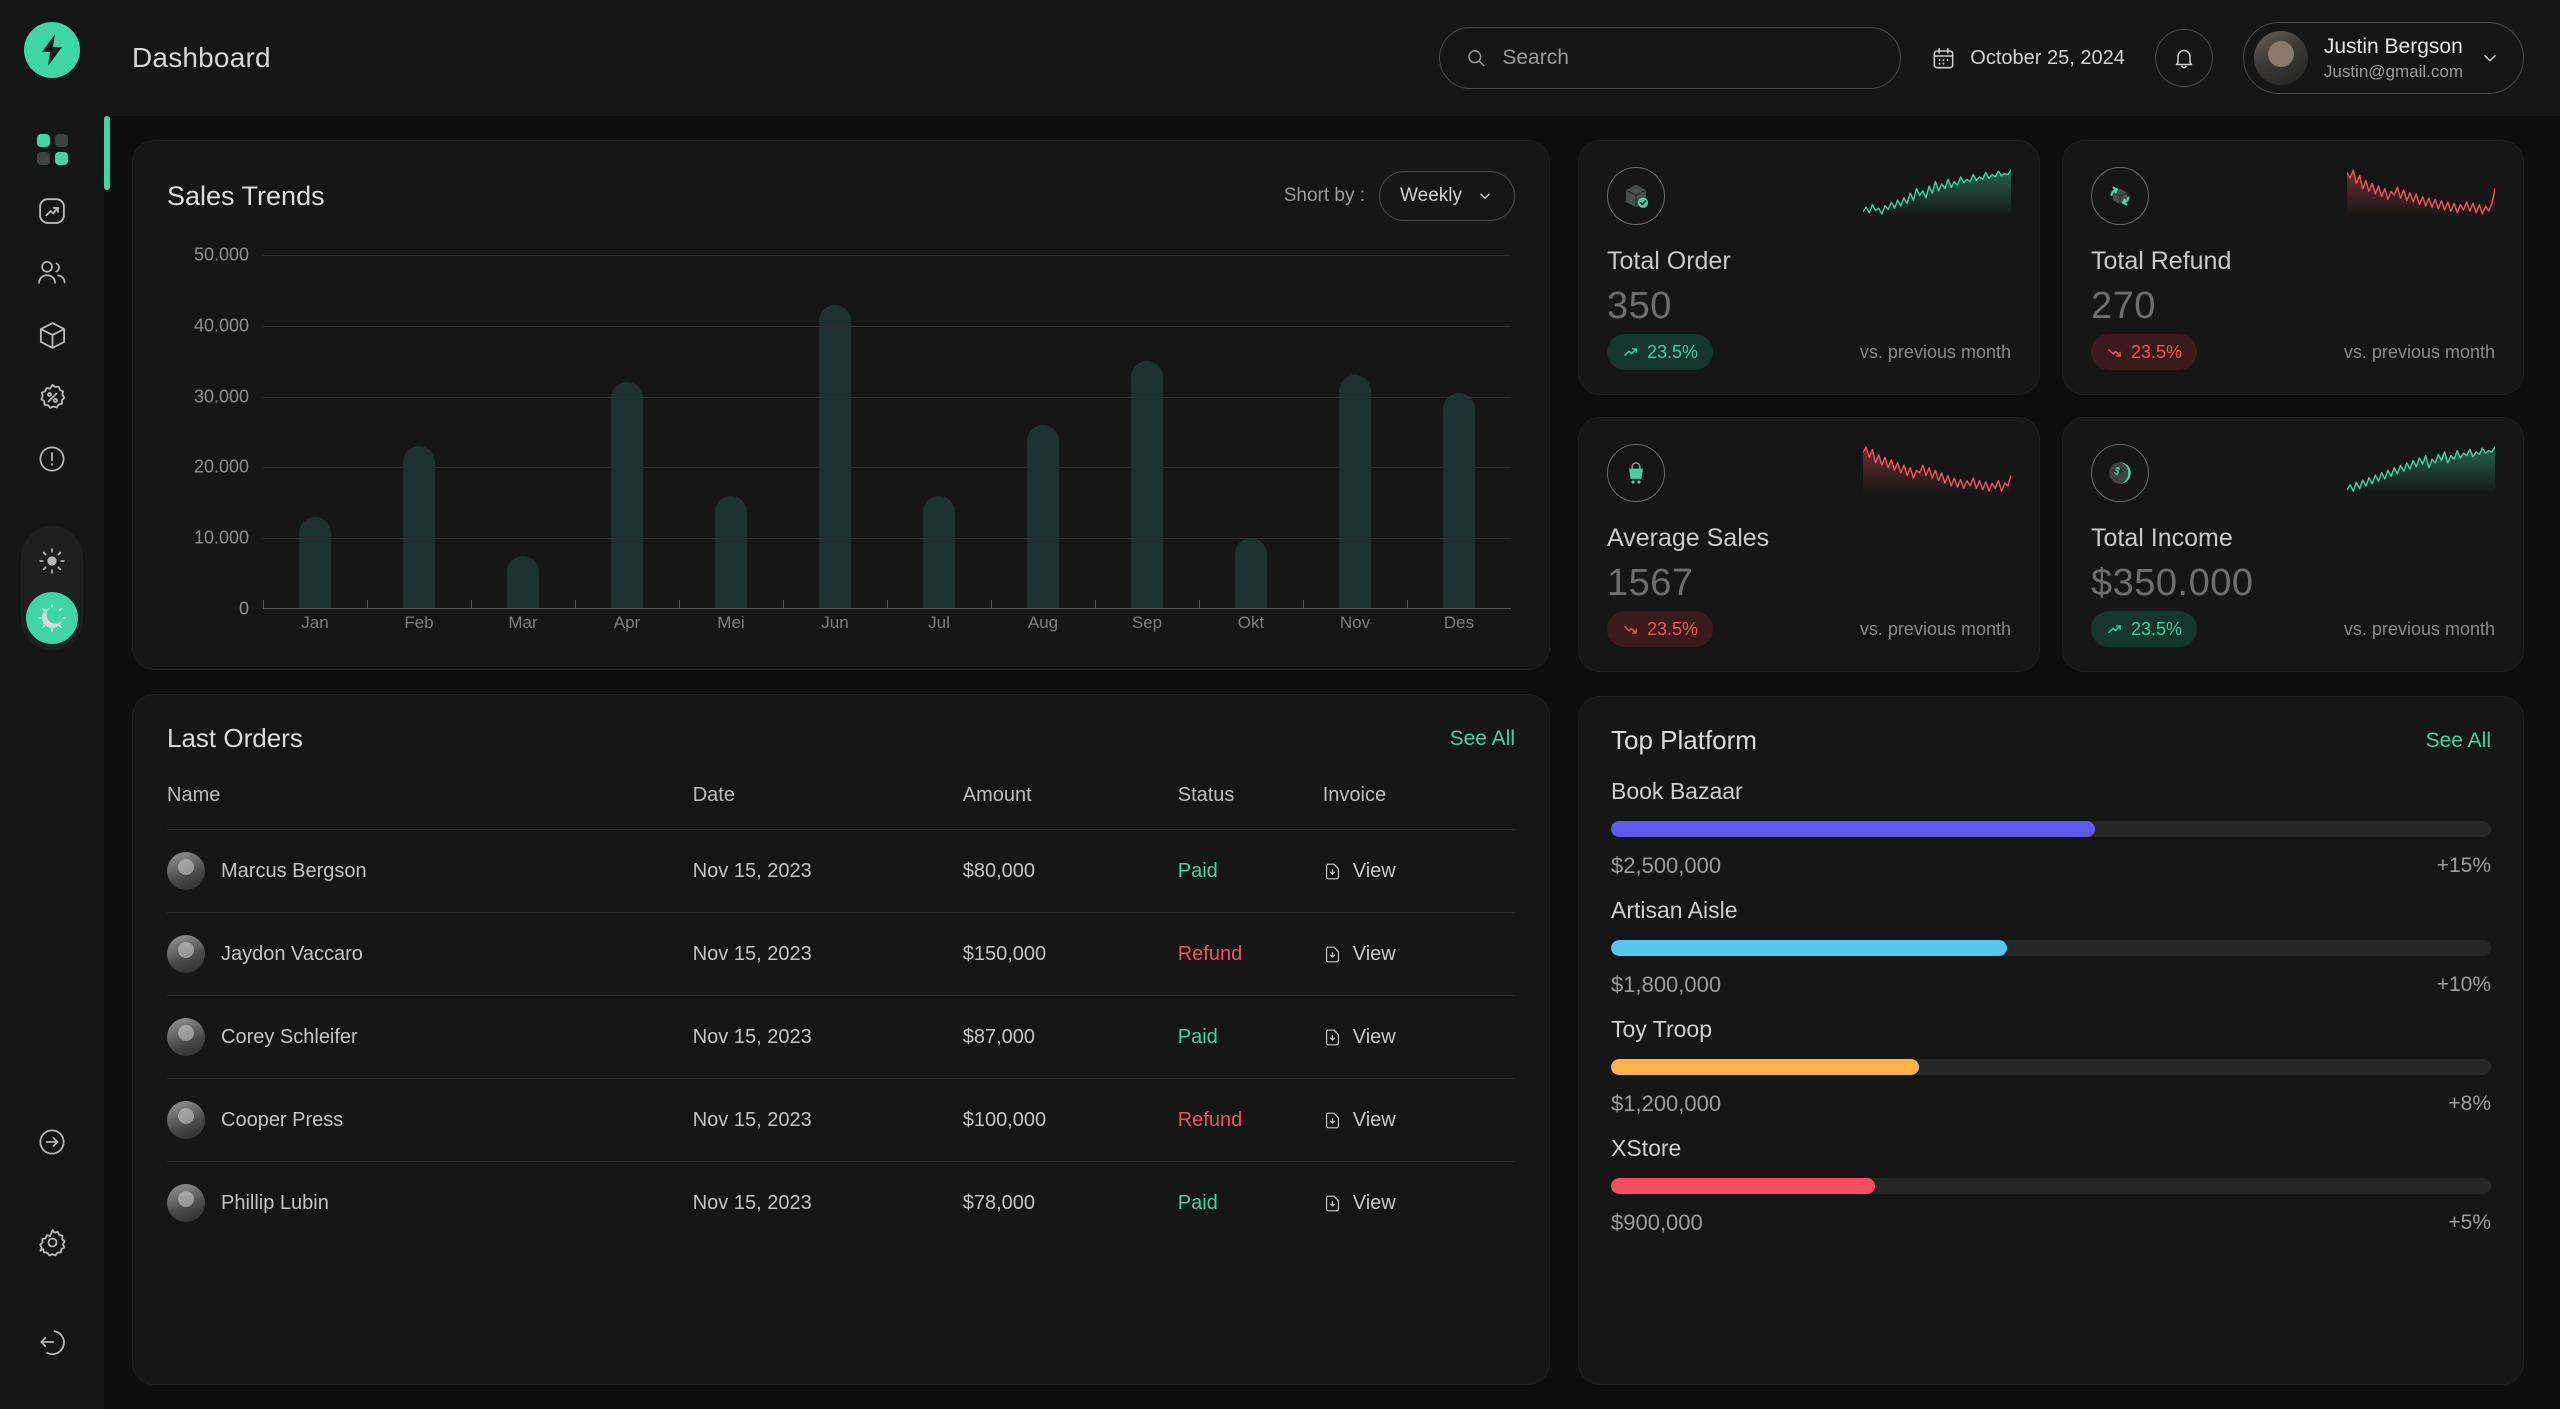 This screenshot has width=2560, height=1409. I want to click on chevron-down-icon, so click(2490, 58).